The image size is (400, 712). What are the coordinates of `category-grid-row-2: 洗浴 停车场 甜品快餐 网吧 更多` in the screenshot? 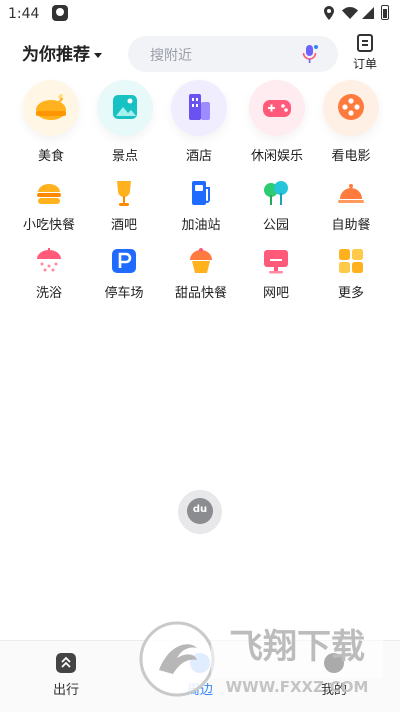 It's located at (200, 276).